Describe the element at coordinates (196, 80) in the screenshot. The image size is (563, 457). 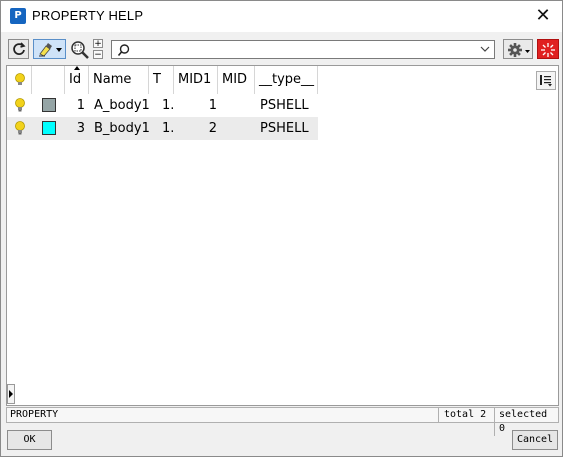
I see `column-header-mid1: MID1` at that location.